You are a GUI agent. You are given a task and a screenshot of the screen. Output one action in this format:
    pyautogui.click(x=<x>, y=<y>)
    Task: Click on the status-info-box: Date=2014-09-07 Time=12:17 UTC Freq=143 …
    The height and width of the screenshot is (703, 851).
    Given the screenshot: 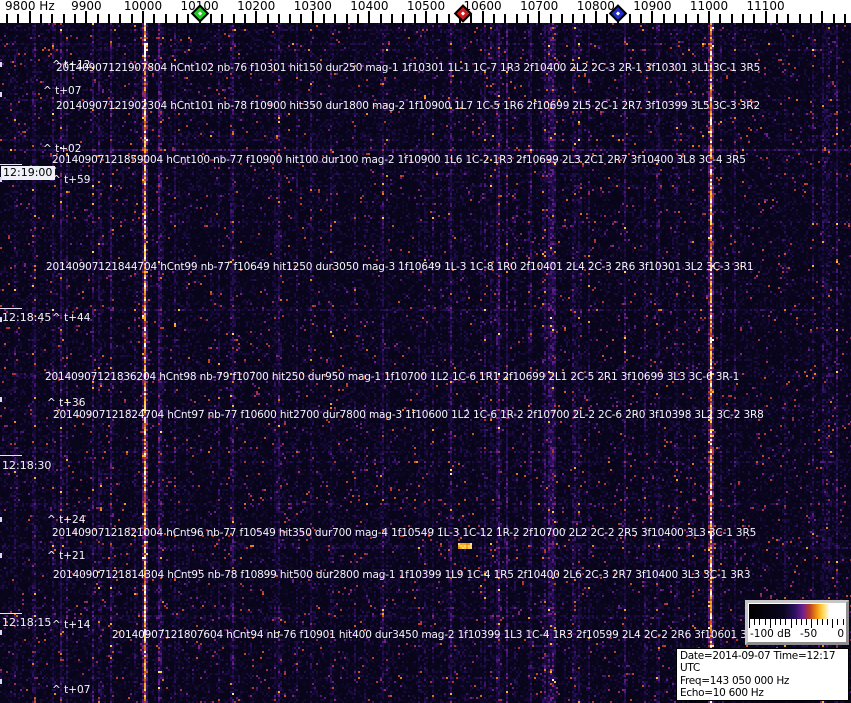 What is the action you would take?
    pyautogui.click(x=762, y=675)
    